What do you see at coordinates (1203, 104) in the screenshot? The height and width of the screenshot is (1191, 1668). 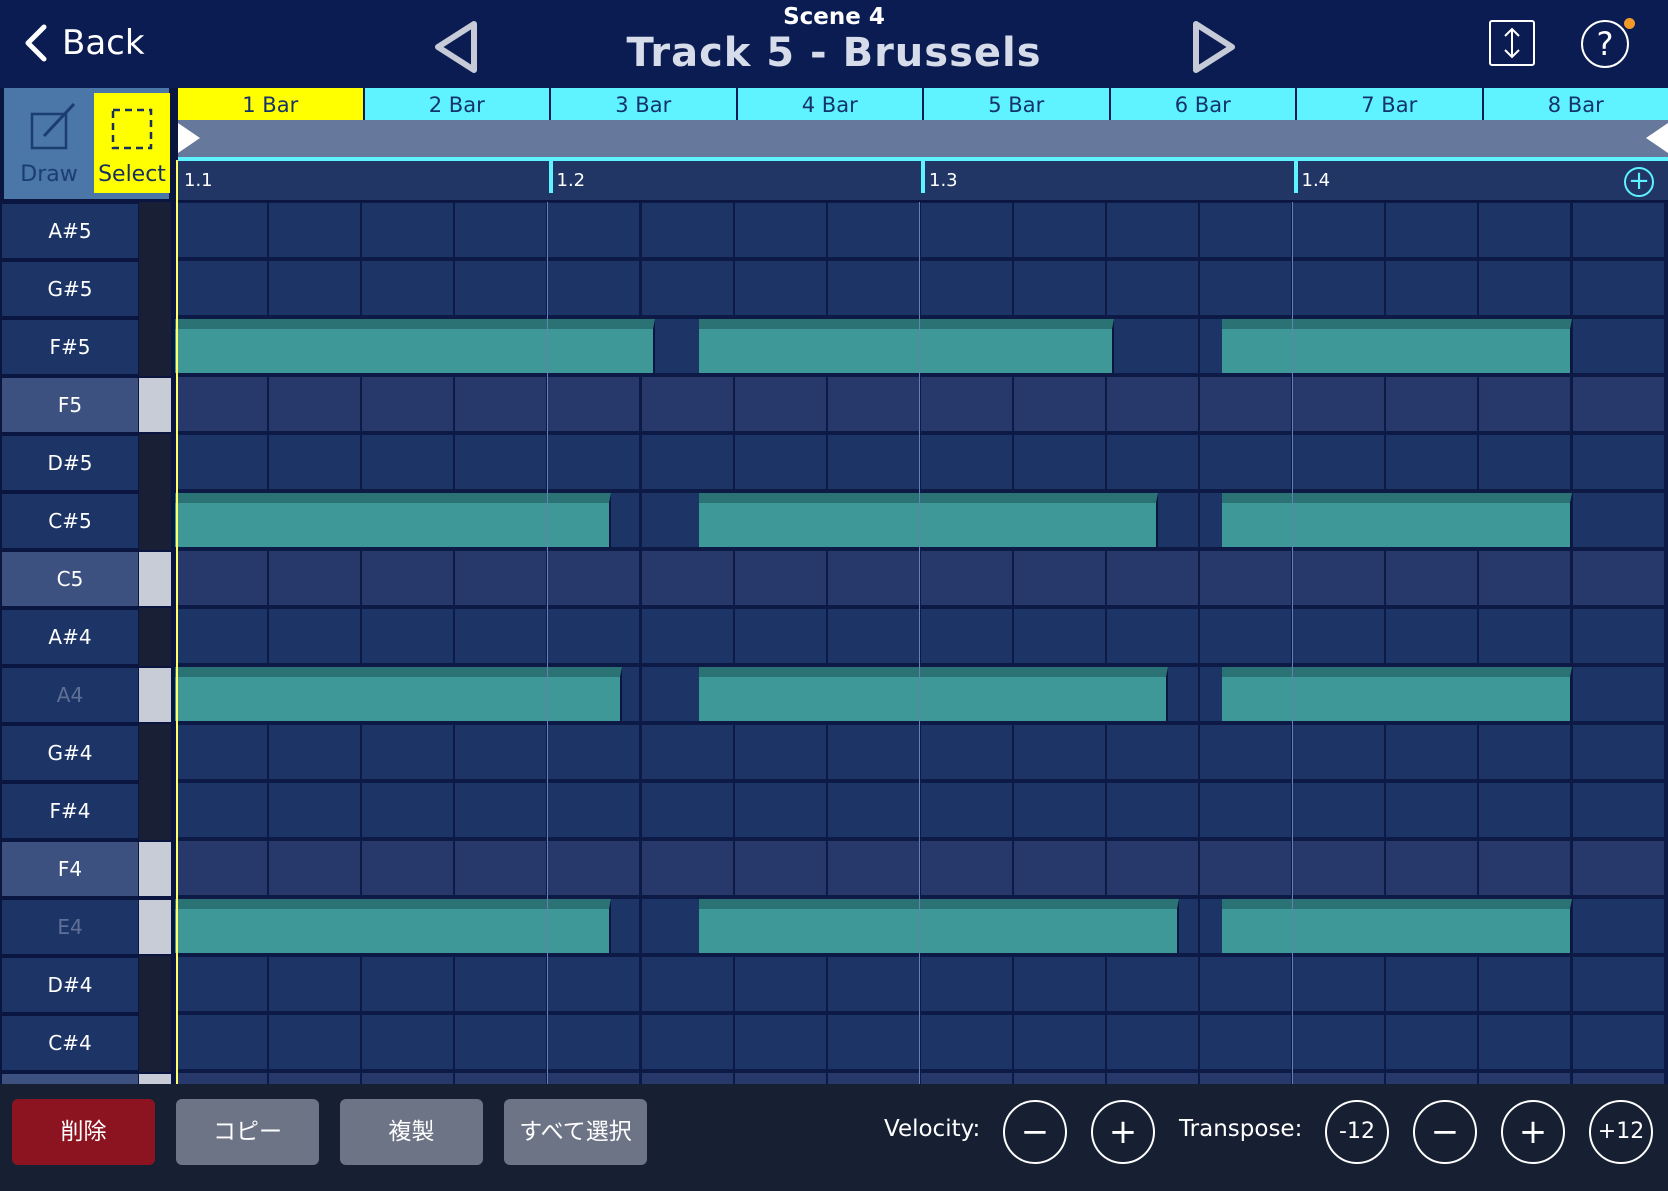 I see `bar-tab: 6 Bar` at bounding box center [1203, 104].